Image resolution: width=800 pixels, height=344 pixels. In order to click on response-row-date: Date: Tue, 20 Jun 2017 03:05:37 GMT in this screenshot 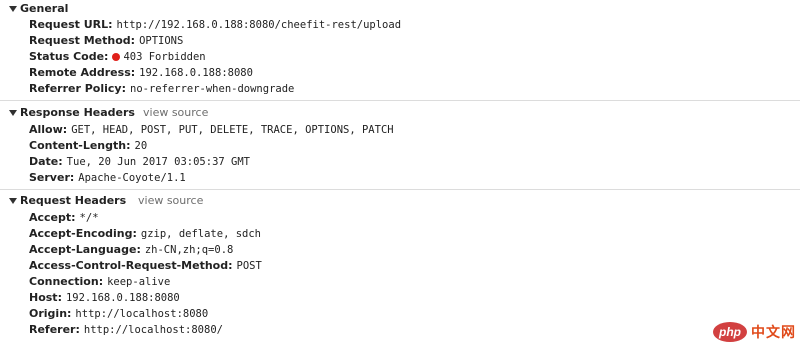, I will do `click(139, 163)`.